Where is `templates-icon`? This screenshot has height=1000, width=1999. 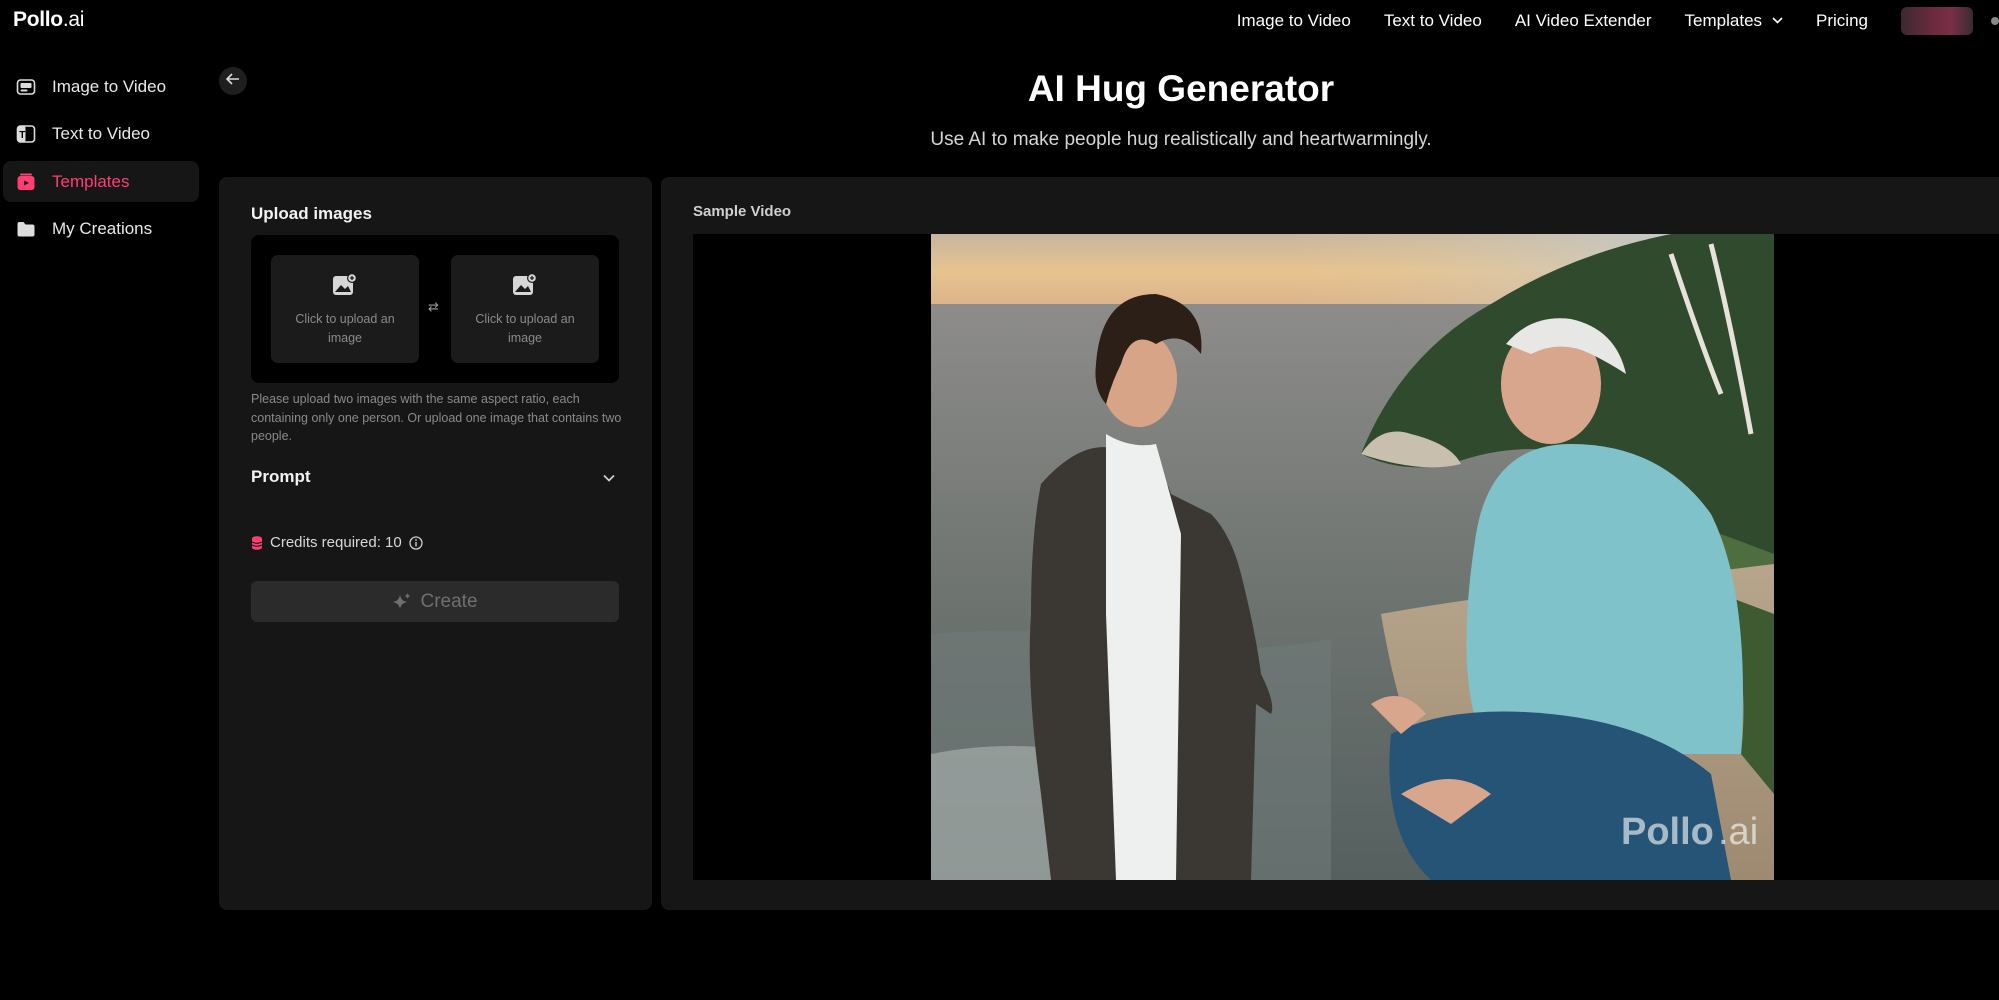
templates-icon is located at coordinates (26, 182).